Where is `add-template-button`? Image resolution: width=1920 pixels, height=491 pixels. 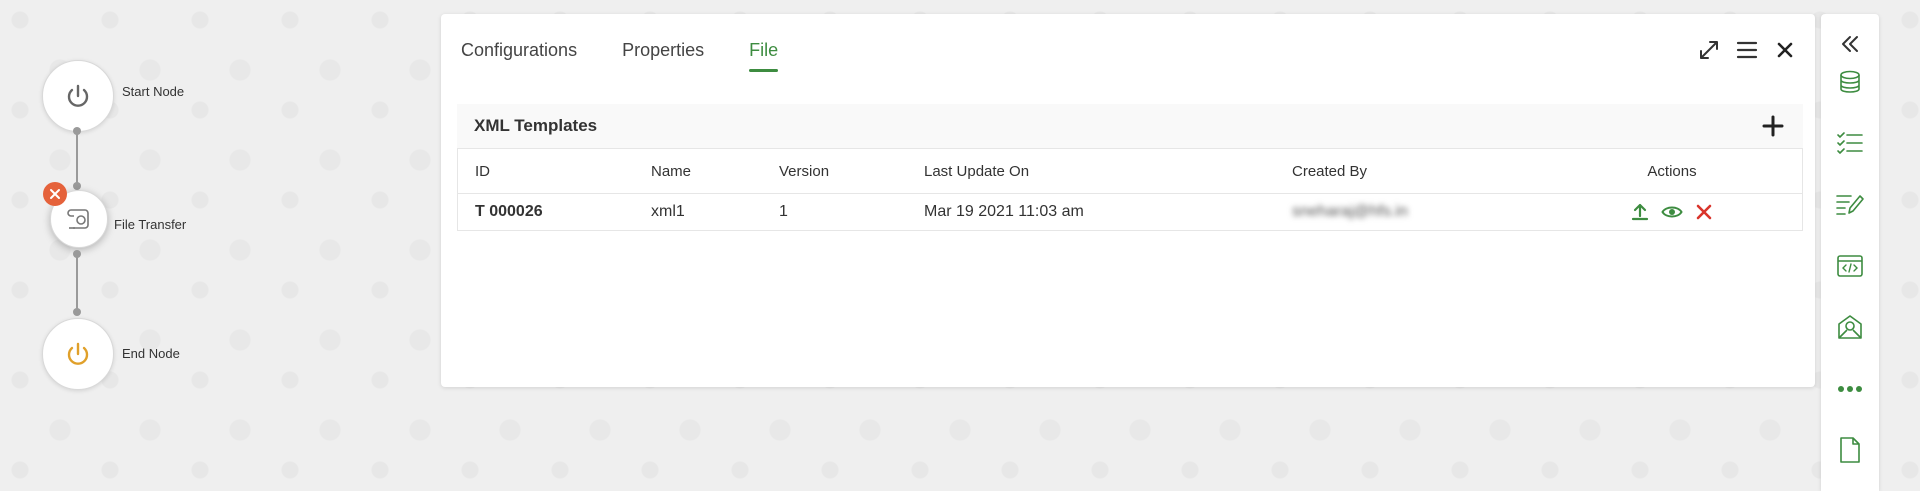
add-template-button is located at coordinates (1773, 126).